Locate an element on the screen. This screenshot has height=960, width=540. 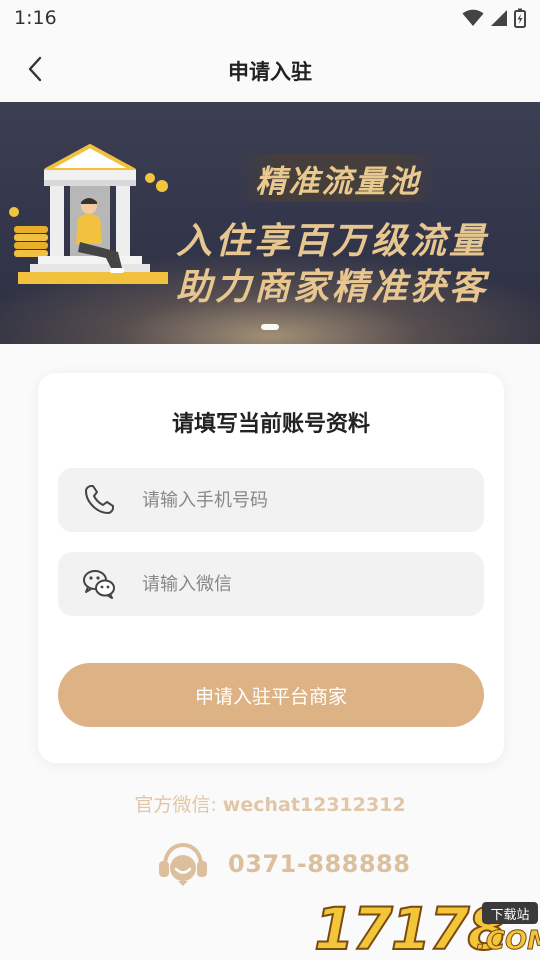
apply-merchant-button: 申请入驻平台商家 is located at coordinates (271, 695).